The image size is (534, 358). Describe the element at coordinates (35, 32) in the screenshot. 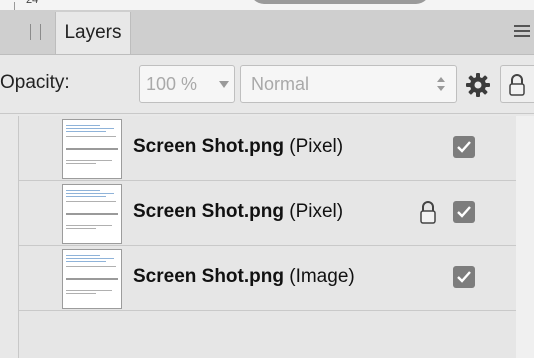

I see `drag-handle-icon` at that location.